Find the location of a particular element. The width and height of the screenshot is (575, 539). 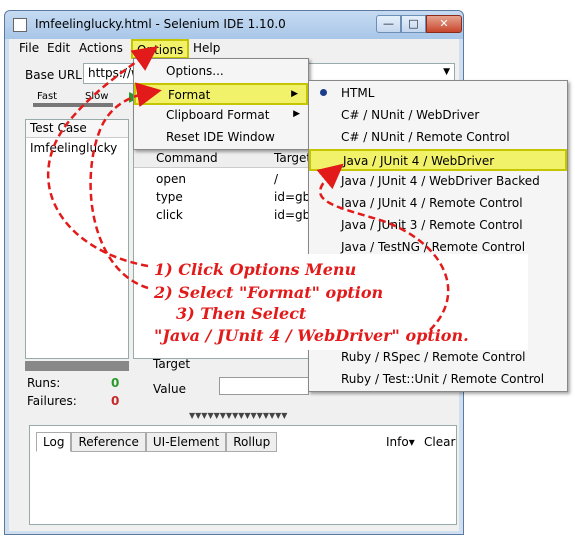

speed-slider: Fast Slow is located at coordinates (75, 99).